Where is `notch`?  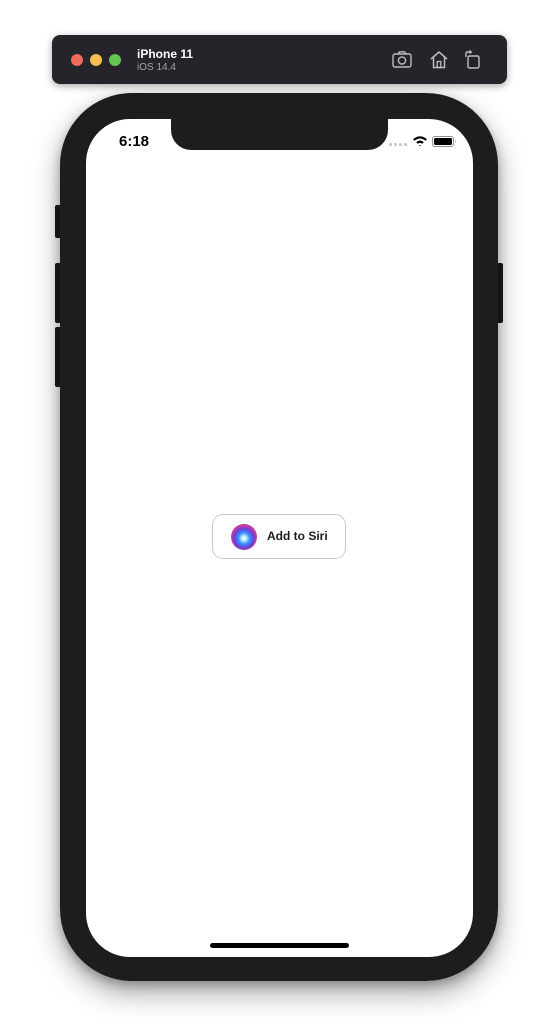 notch is located at coordinates (279, 134).